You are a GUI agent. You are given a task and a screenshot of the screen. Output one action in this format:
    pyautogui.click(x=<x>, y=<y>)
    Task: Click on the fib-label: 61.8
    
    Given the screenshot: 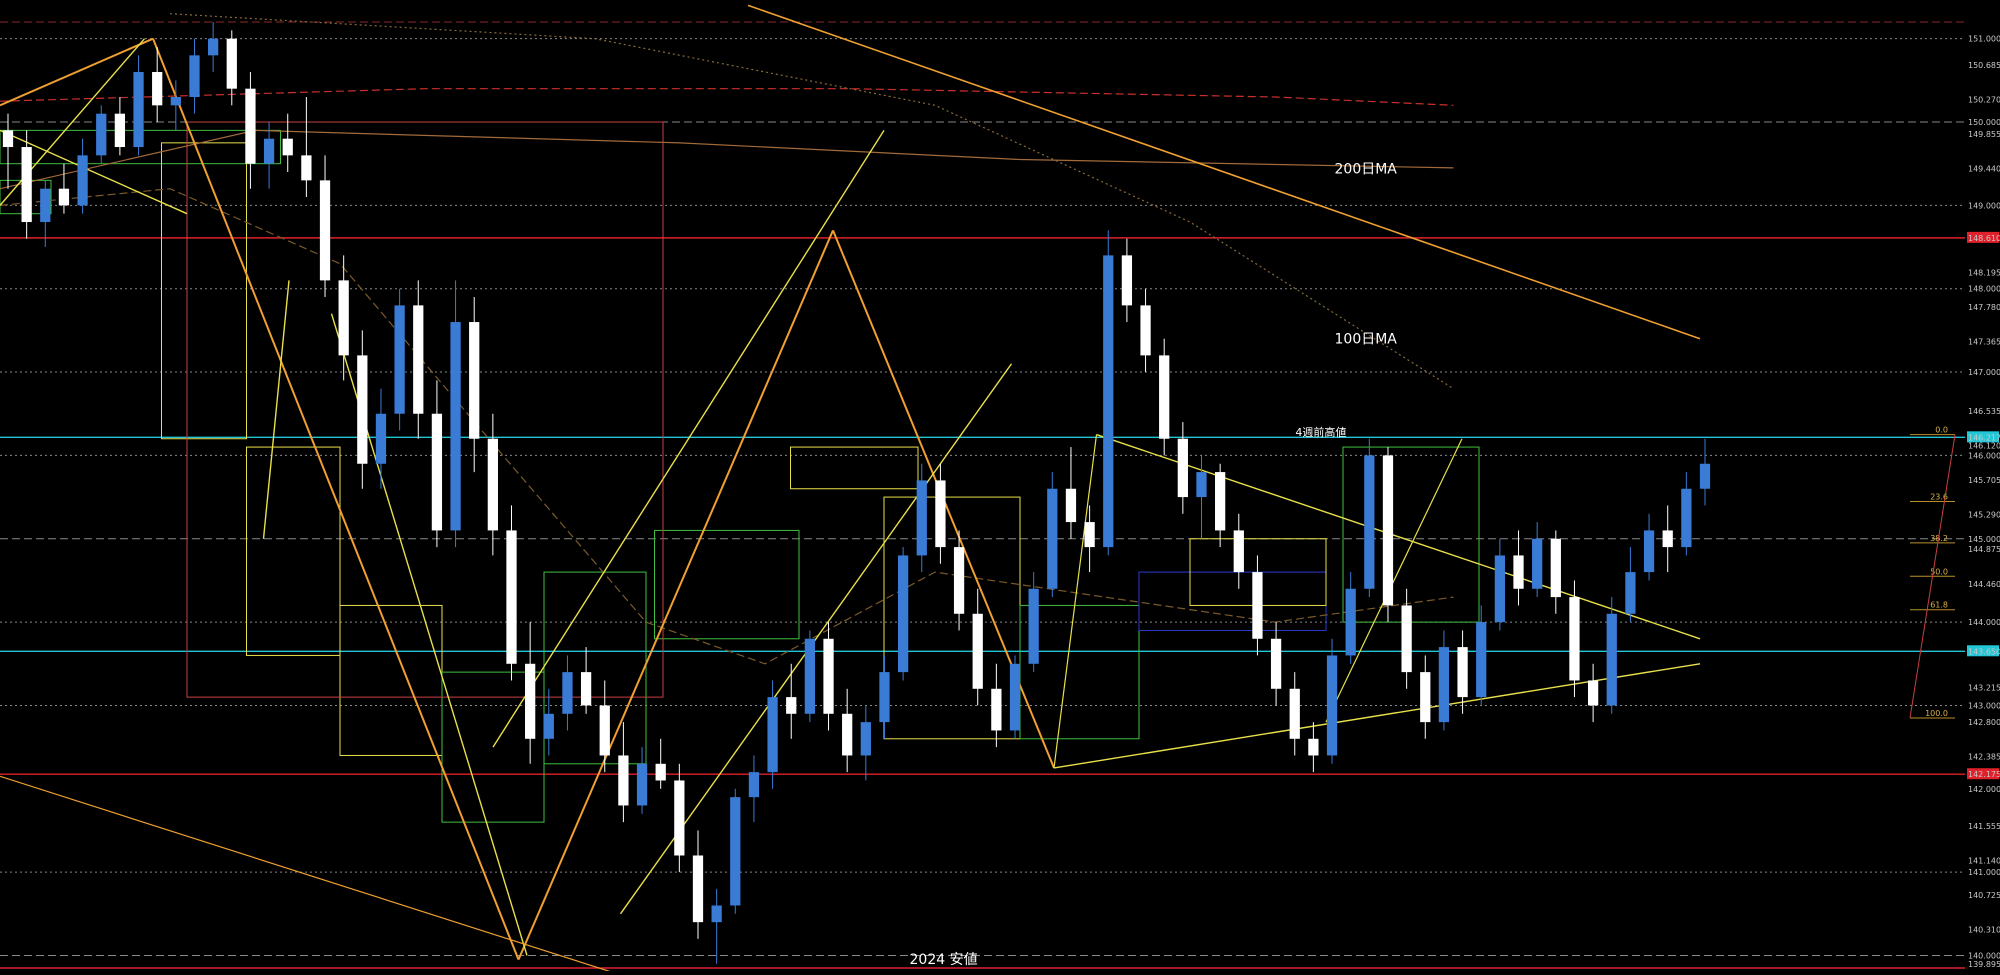 What is the action you would take?
    pyautogui.click(x=1939, y=605)
    